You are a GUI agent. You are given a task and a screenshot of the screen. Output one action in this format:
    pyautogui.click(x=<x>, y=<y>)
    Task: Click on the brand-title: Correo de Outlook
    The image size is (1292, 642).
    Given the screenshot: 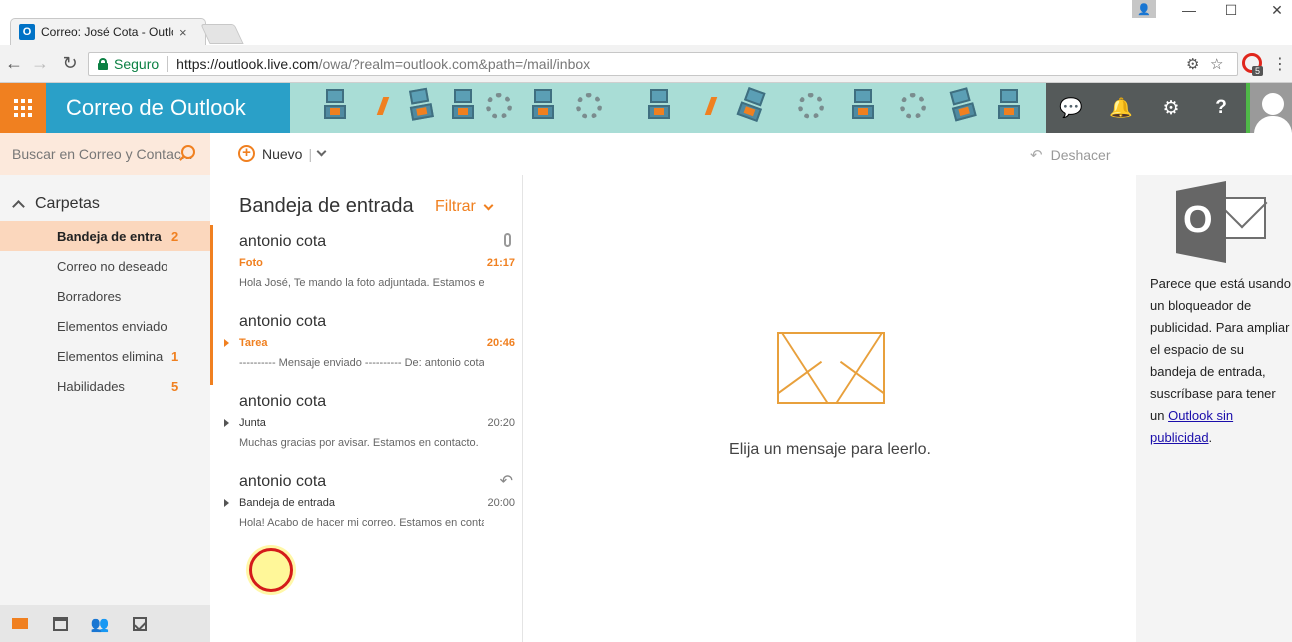 What is the action you would take?
    pyautogui.click(x=168, y=108)
    